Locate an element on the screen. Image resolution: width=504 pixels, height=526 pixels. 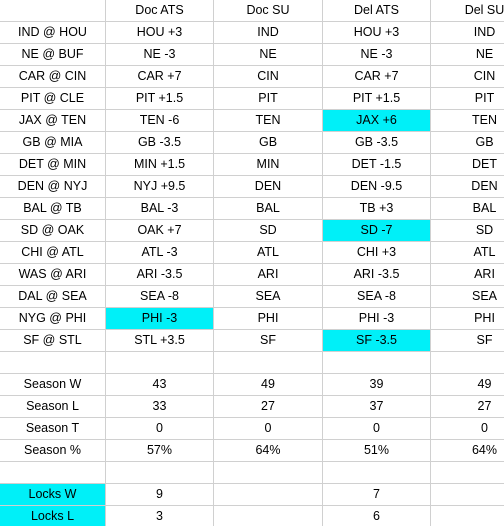
header-cell-doc-su: Doc SU is located at coordinates (268, 11).